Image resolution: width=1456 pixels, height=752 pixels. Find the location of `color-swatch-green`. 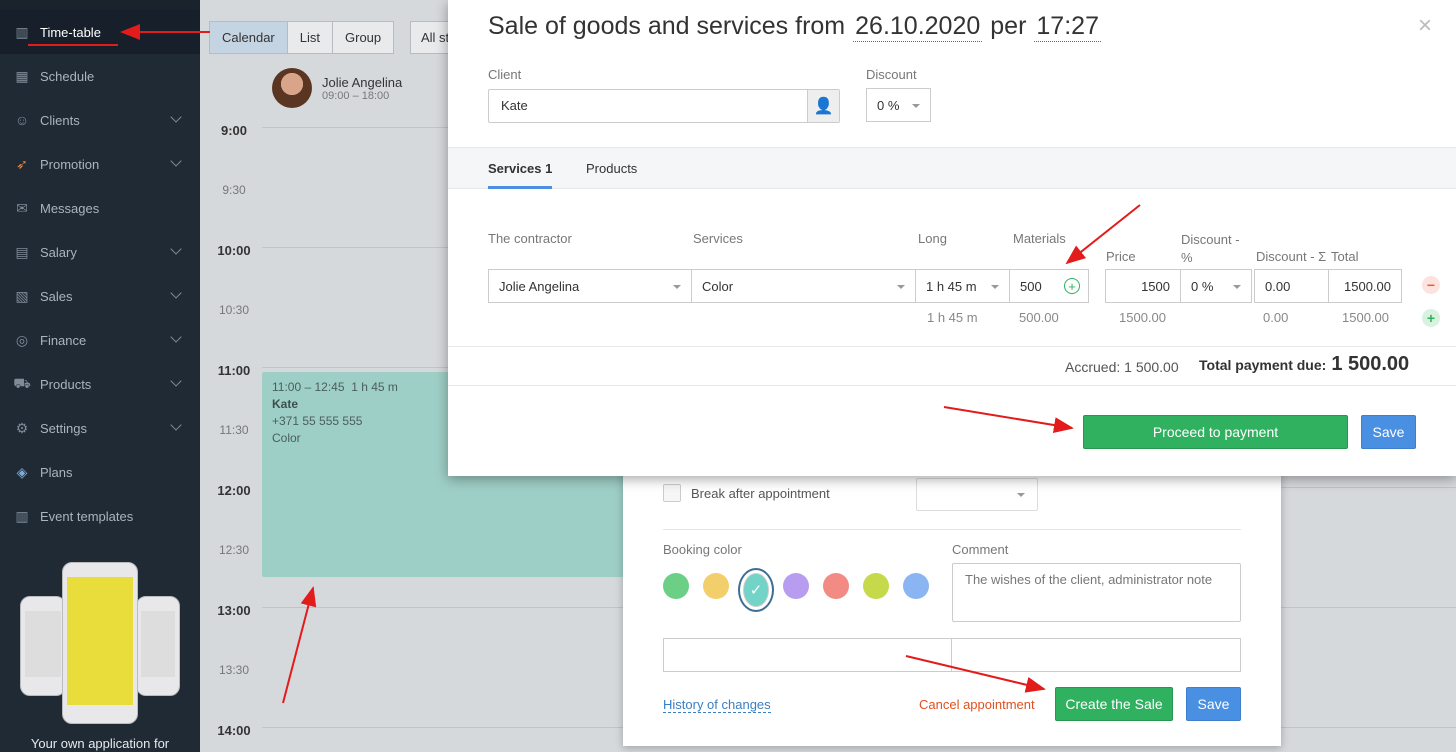

color-swatch-green is located at coordinates (676, 586).